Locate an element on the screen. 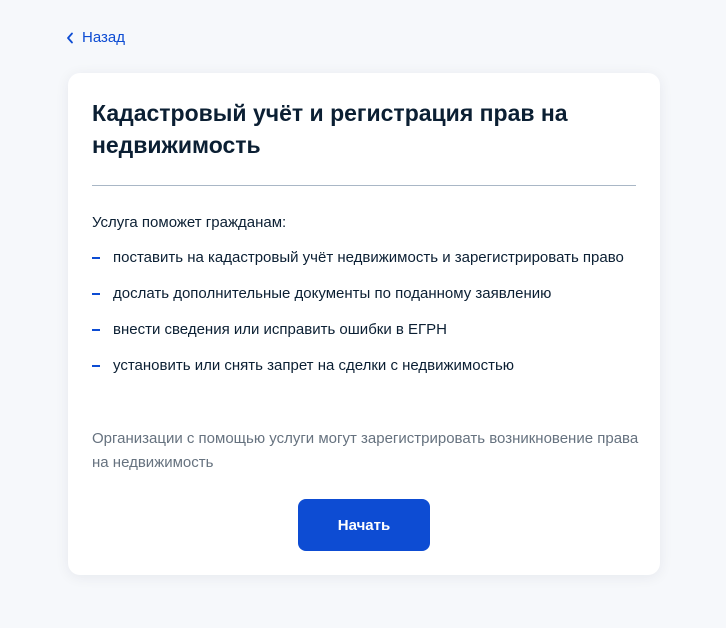  chevron-left-icon is located at coordinates (70, 38).